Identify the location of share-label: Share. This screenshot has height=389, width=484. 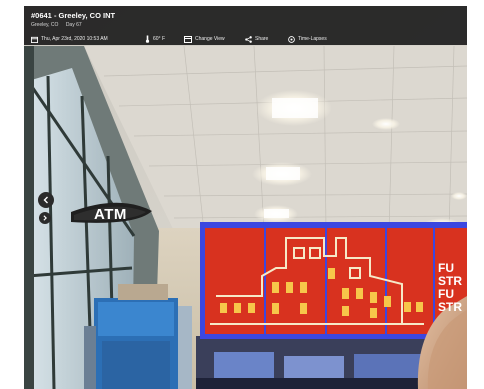
(262, 39).